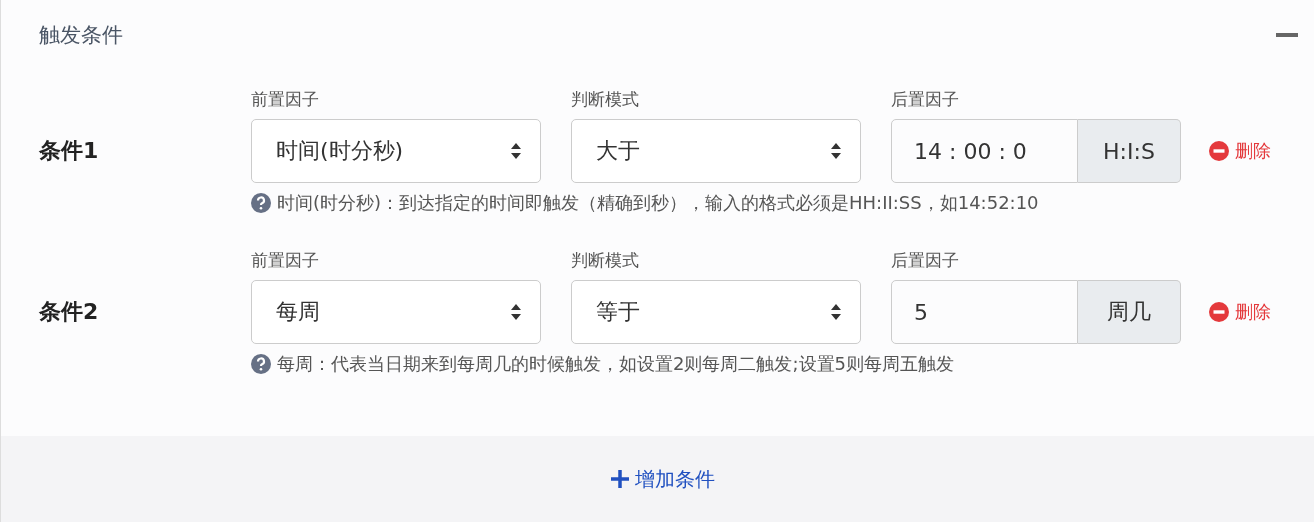 The height and width of the screenshot is (522, 1314). What do you see at coordinates (716, 312) in the screenshot?
I see `select-field: 等于` at bounding box center [716, 312].